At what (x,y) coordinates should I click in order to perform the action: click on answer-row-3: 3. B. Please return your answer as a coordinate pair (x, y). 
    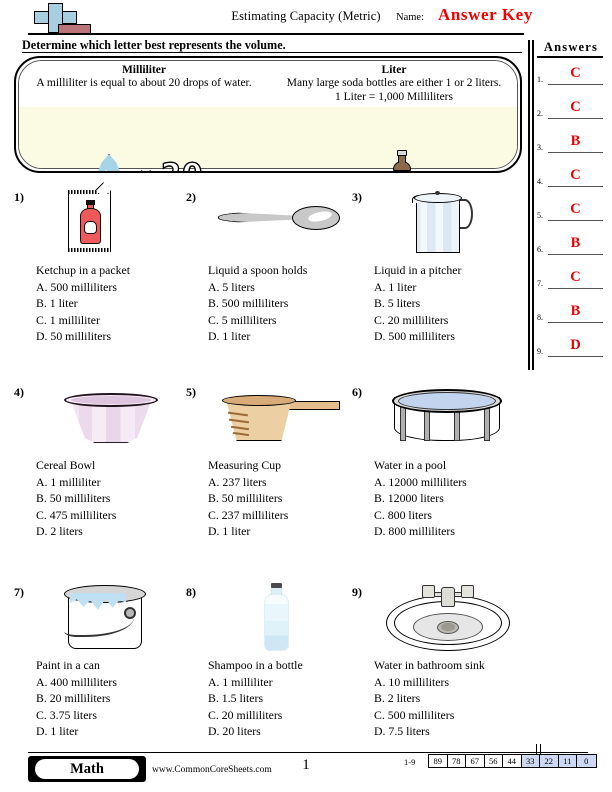
    Looking at the image, I should click on (570, 145).